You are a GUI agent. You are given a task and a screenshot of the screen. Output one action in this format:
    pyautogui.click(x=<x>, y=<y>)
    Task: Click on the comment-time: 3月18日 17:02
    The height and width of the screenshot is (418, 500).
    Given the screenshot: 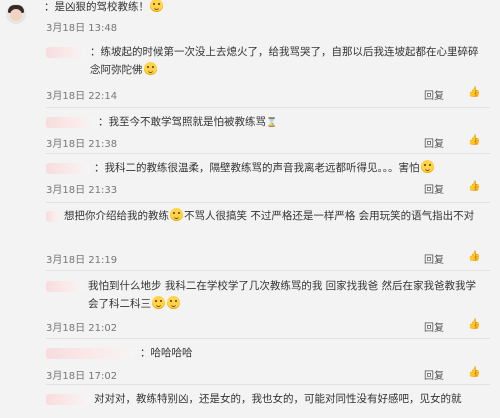 What is the action you would take?
    pyautogui.click(x=82, y=376)
    